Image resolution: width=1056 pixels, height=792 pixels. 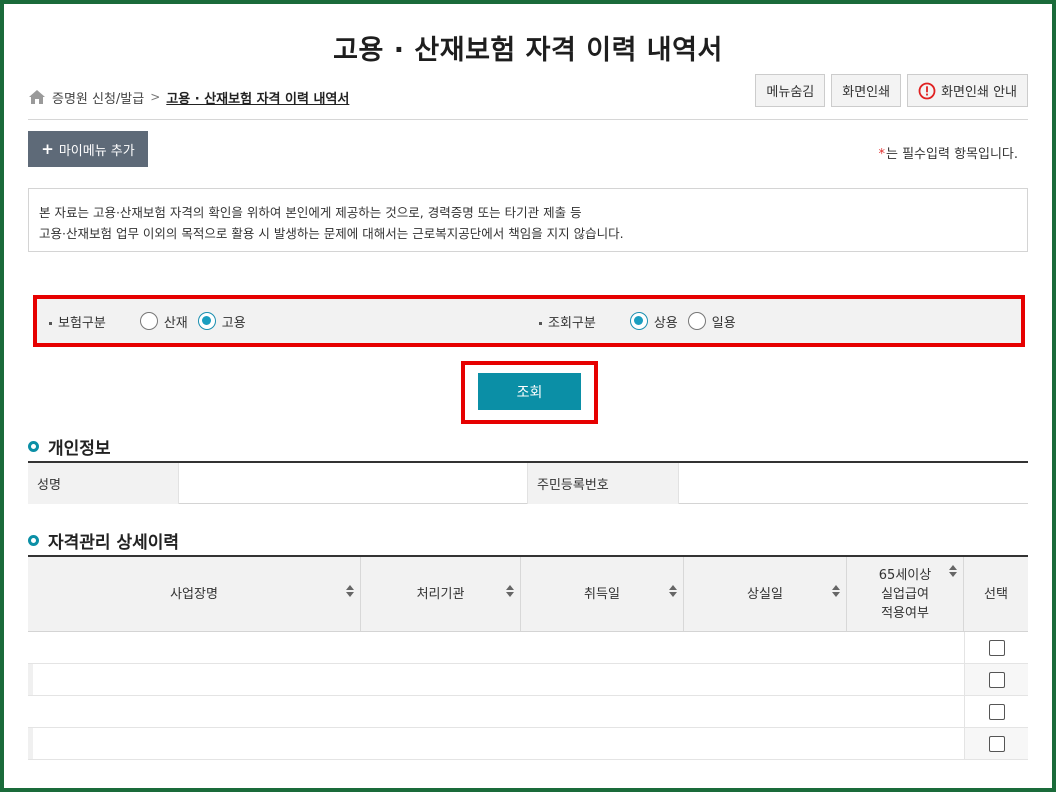 I want to click on search-conditions: 보험구분 산재 고용 조회구분 상용 일용, so click(x=529, y=321).